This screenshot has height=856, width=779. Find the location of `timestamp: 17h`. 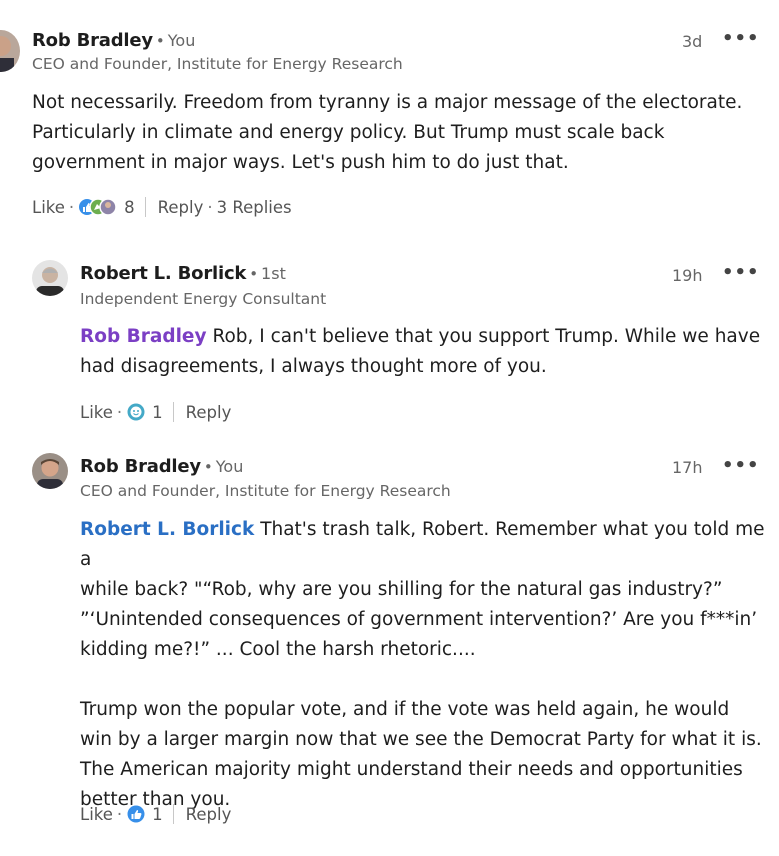

timestamp: 17h is located at coordinates (687, 467).